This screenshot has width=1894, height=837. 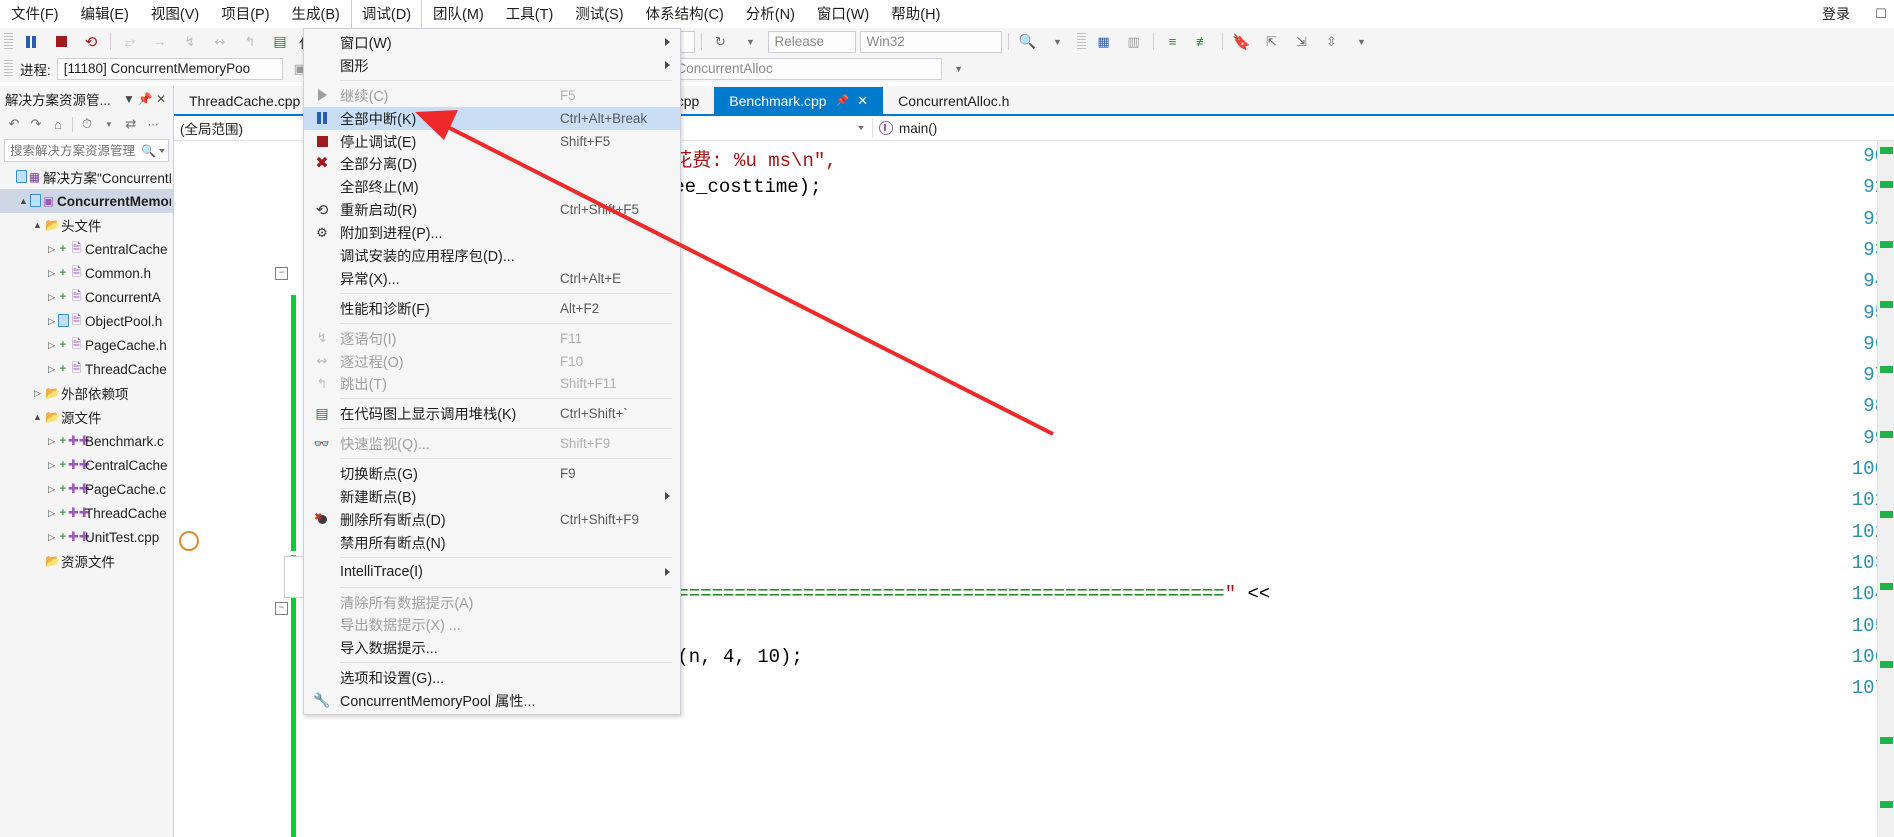 What do you see at coordinates (86, 297) in the screenshot?
I see `tree-item: ▷ + 🗎 ConcurrentA` at bounding box center [86, 297].